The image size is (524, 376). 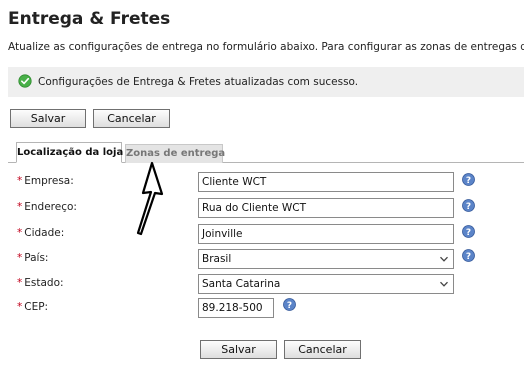 What do you see at coordinates (33, 258) in the screenshot?
I see `country-label: * País:` at bounding box center [33, 258].